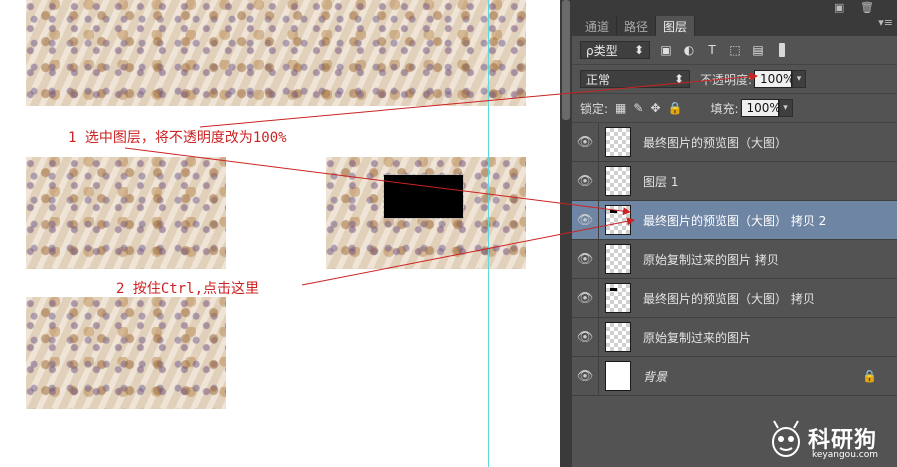  Describe the element at coordinates (188, 289) in the screenshot. I see `annotation-step2: 2 按住Ctrl,点击这里` at that location.